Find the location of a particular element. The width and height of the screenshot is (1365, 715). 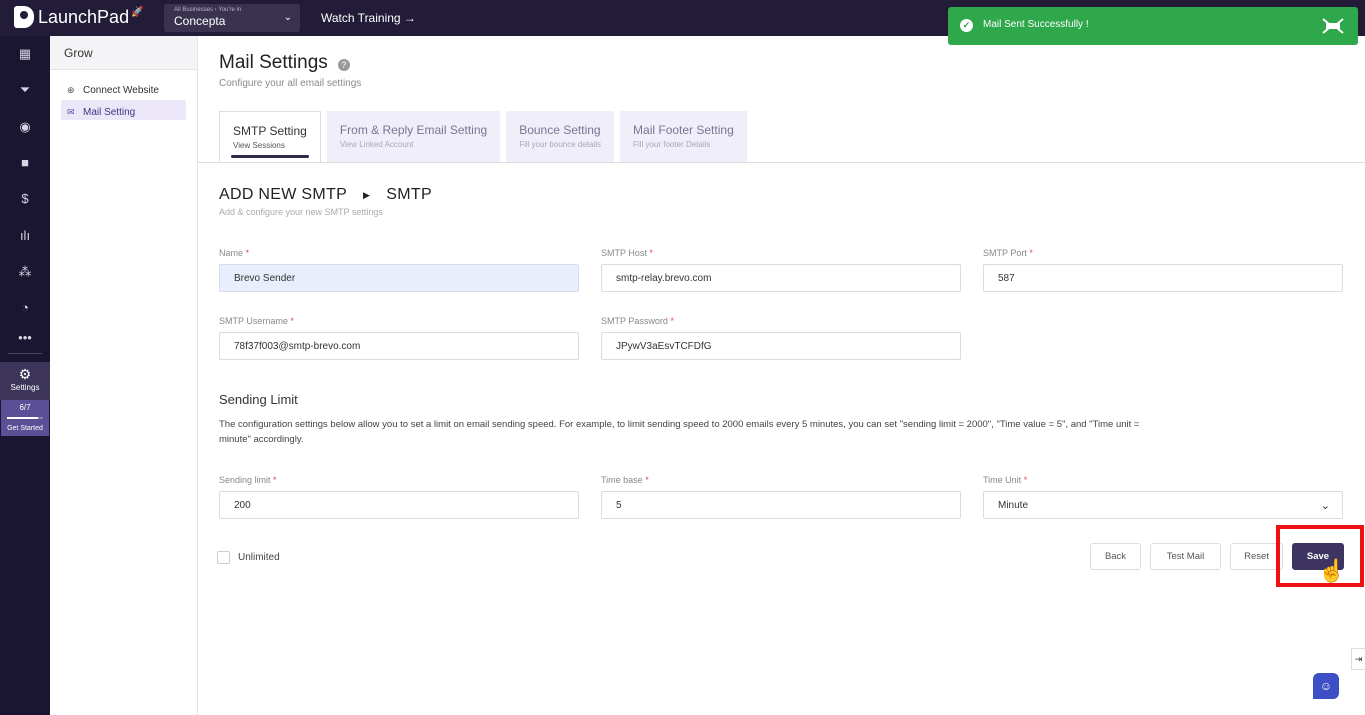

sub-sidebar: Grow ⊕ Connect Website ✉ Mail Setting is located at coordinates (124, 375).